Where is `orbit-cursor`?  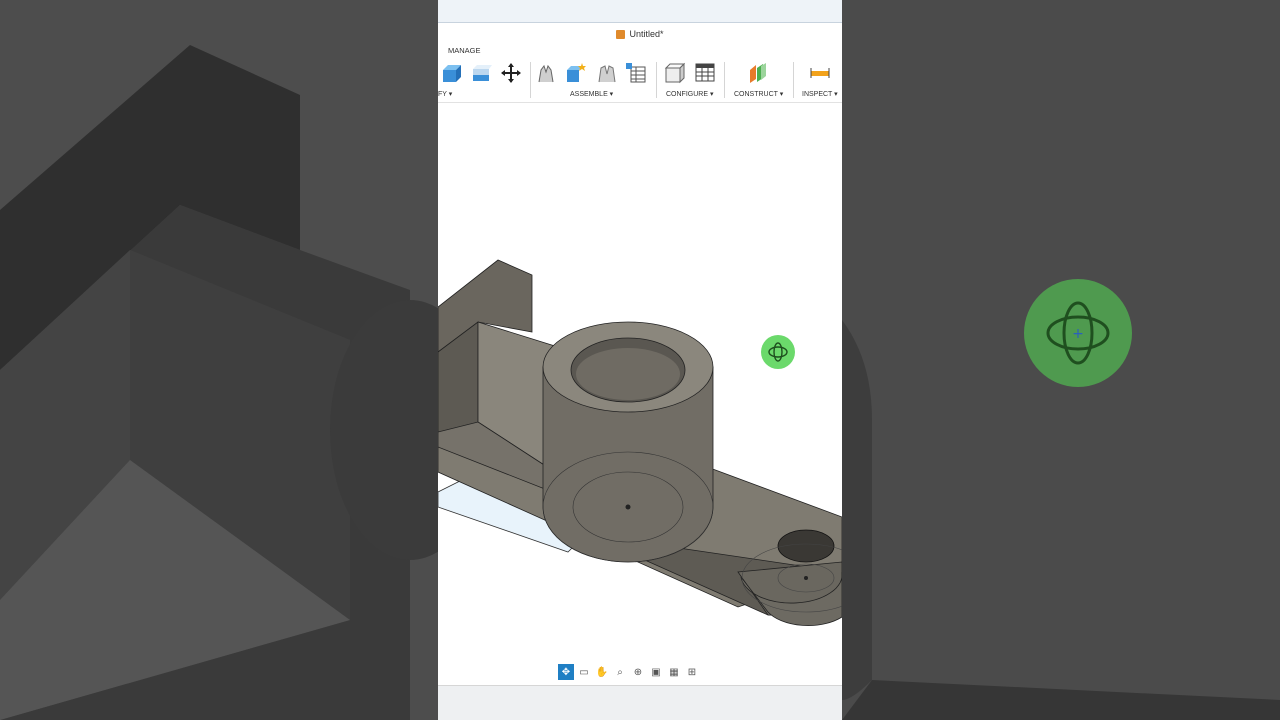
orbit-cursor is located at coordinates (778, 352).